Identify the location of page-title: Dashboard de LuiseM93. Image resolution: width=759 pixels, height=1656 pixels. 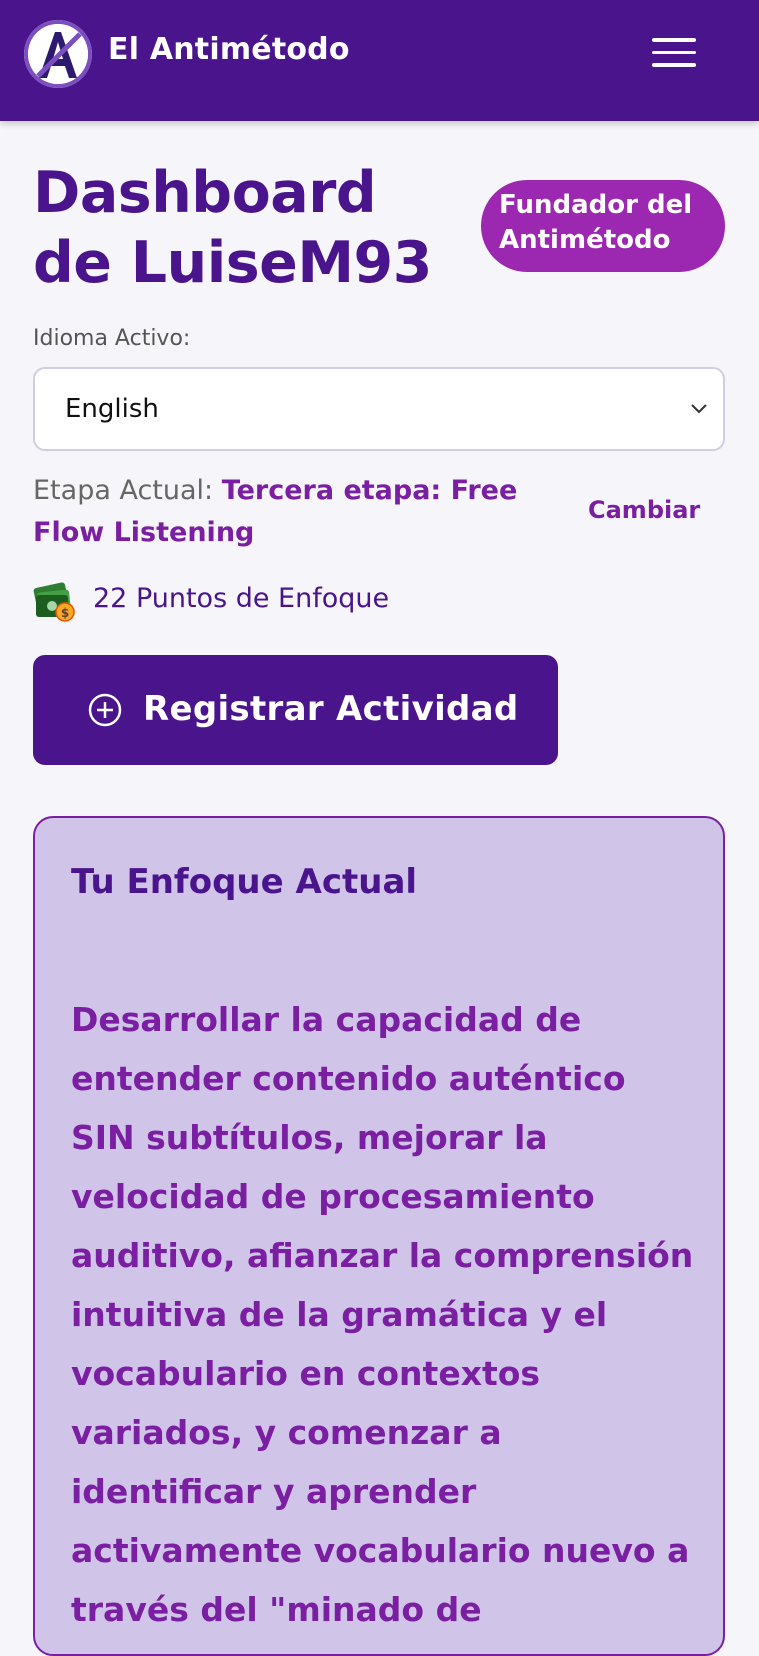
(232, 228).